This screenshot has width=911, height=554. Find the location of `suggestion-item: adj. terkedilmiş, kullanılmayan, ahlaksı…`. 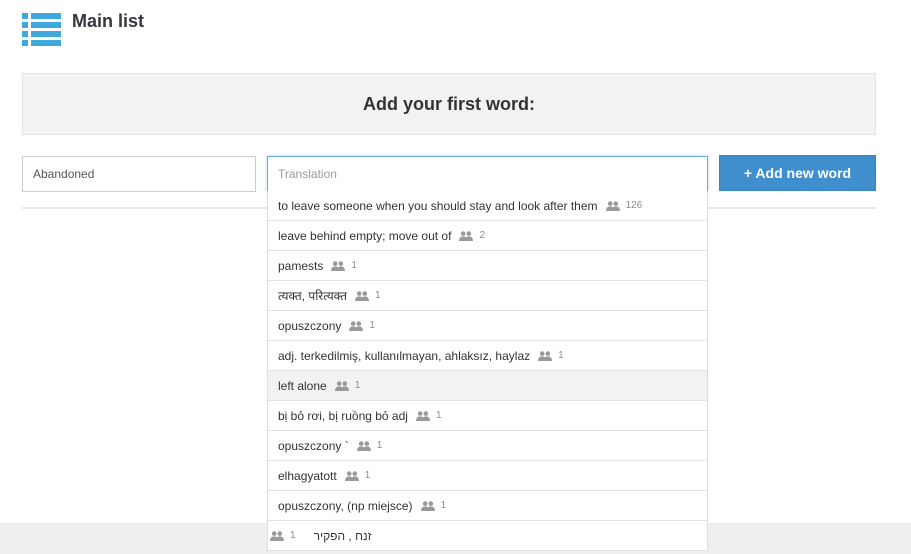

suggestion-item: adj. terkedilmiş, kullanılmayan, ahlaksı… is located at coordinates (487, 356).